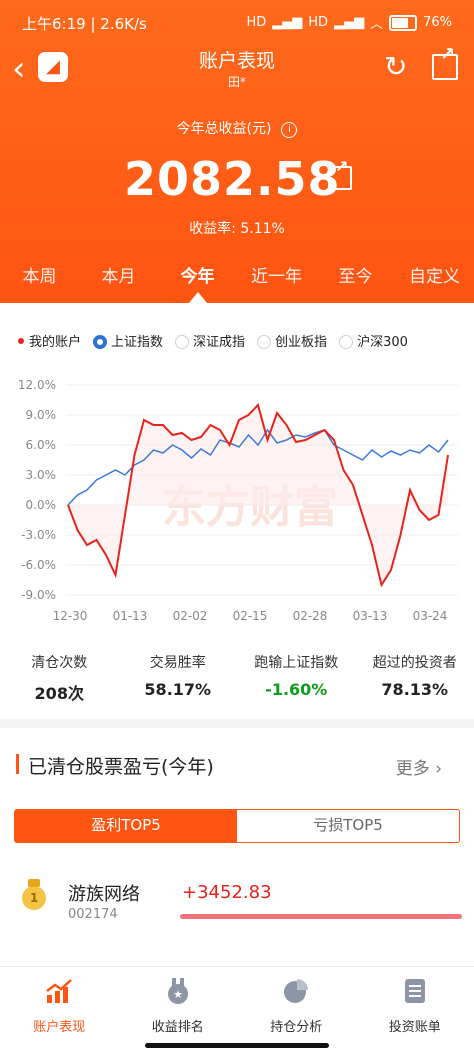 The width and height of the screenshot is (474, 1054). Describe the element at coordinates (41, 415) in the screenshot. I see `y-tick-label: 9.0%` at that location.